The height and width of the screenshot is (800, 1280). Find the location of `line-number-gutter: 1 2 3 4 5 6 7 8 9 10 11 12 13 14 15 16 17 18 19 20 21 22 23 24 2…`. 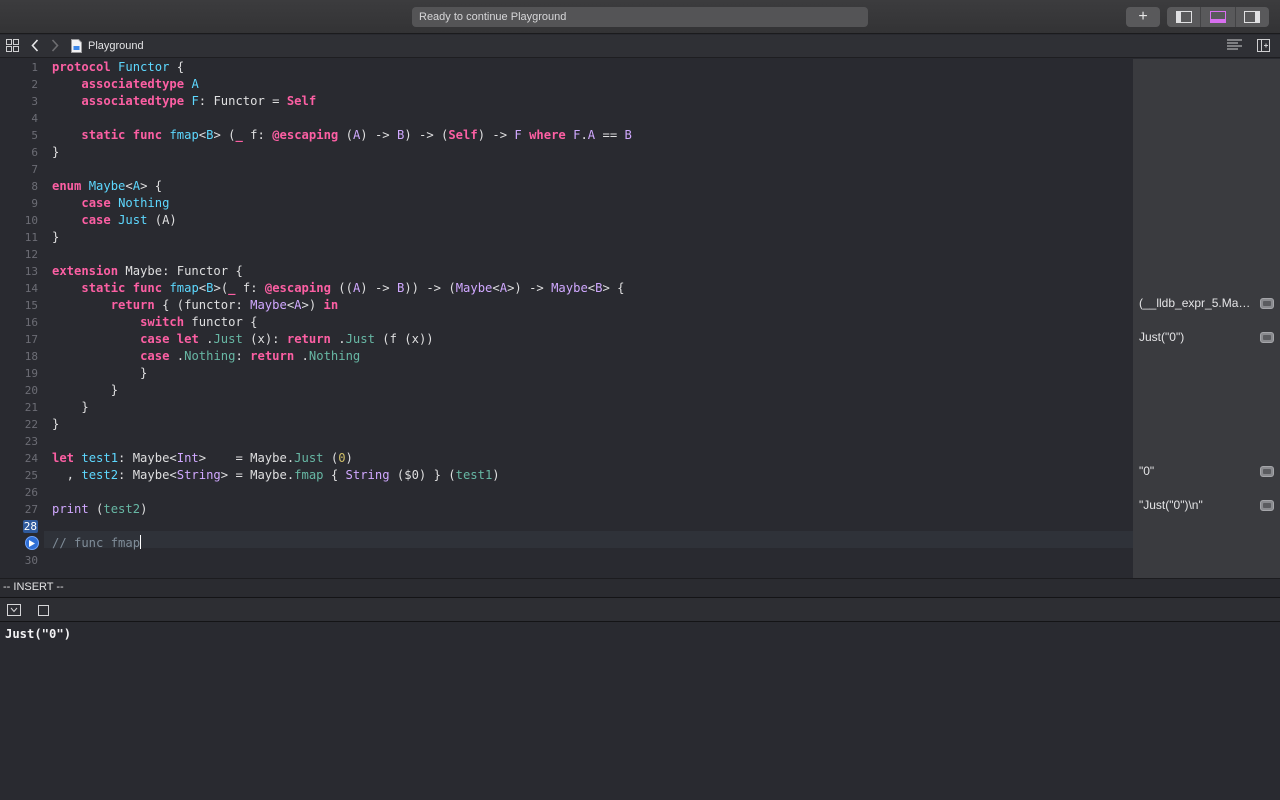

line-number-gutter: 1 2 3 4 5 6 7 8 9 10 11 12 13 14 15 16 17 18 19 20 21 22 23 24 2… is located at coordinates (22, 318).